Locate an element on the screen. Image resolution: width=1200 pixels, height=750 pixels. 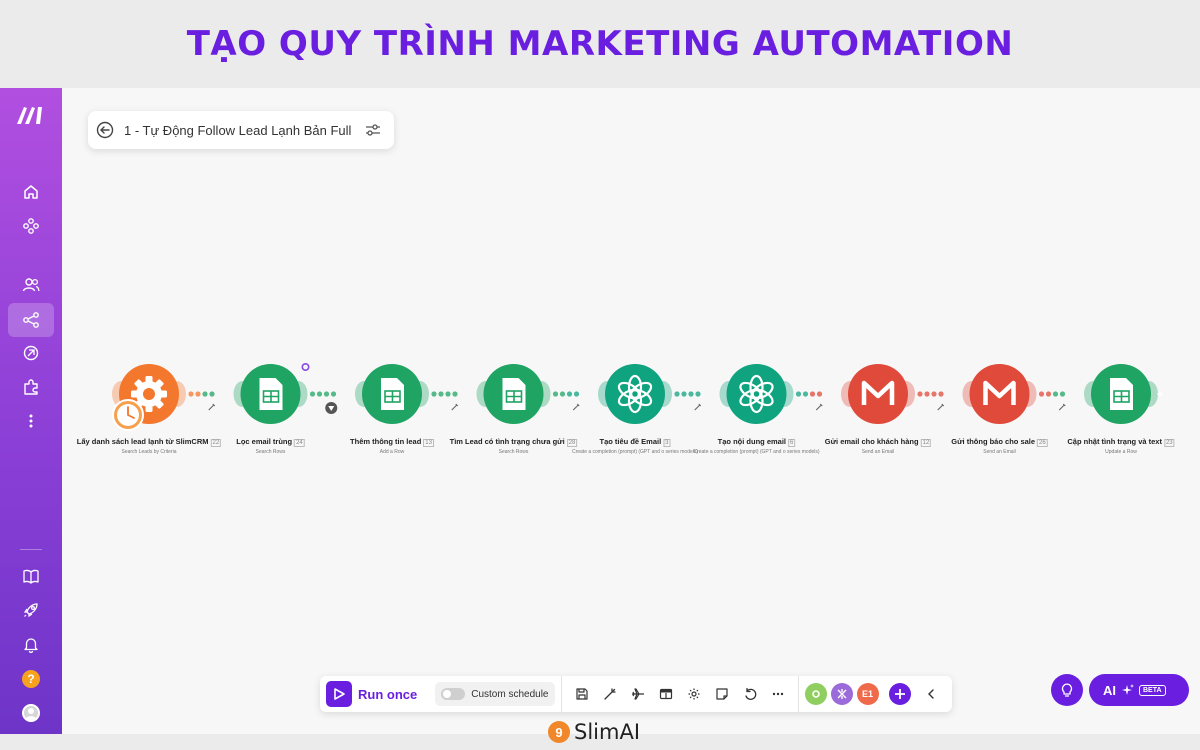
module-action: Add a Row is located at coordinates (392, 452).